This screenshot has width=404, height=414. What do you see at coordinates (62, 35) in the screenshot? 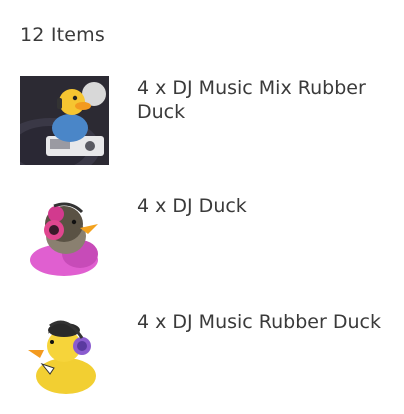
I see `item-count: 12 Items` at bounding box center [62, 35].